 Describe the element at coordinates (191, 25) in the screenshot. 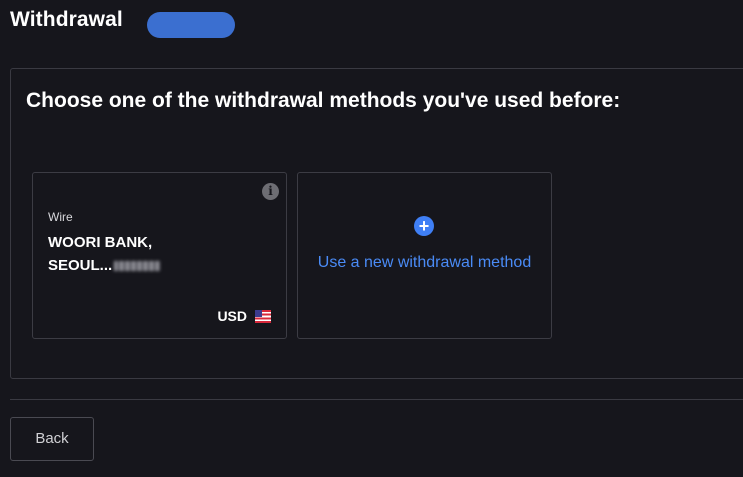

I see `status-badge` at that location.